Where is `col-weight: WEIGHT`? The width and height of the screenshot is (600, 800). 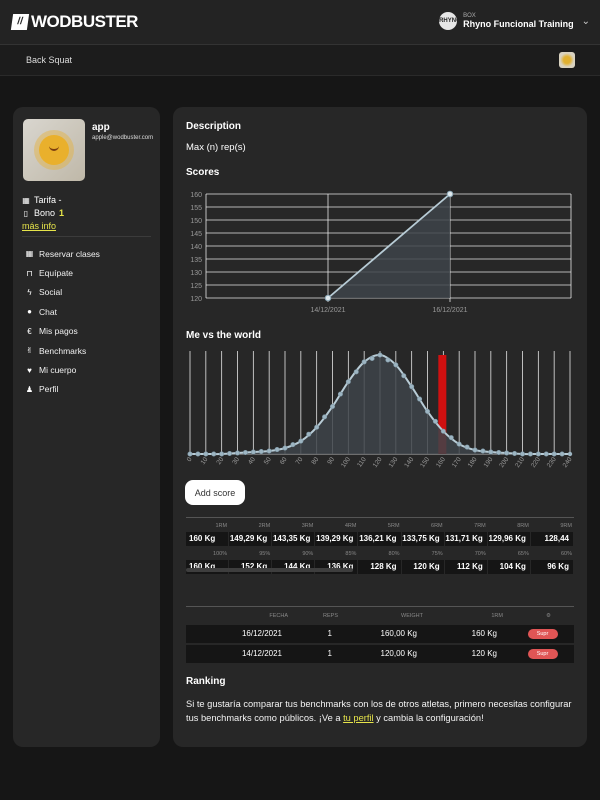 col-weight: WEIGHT is located at coordinates (412, 616).